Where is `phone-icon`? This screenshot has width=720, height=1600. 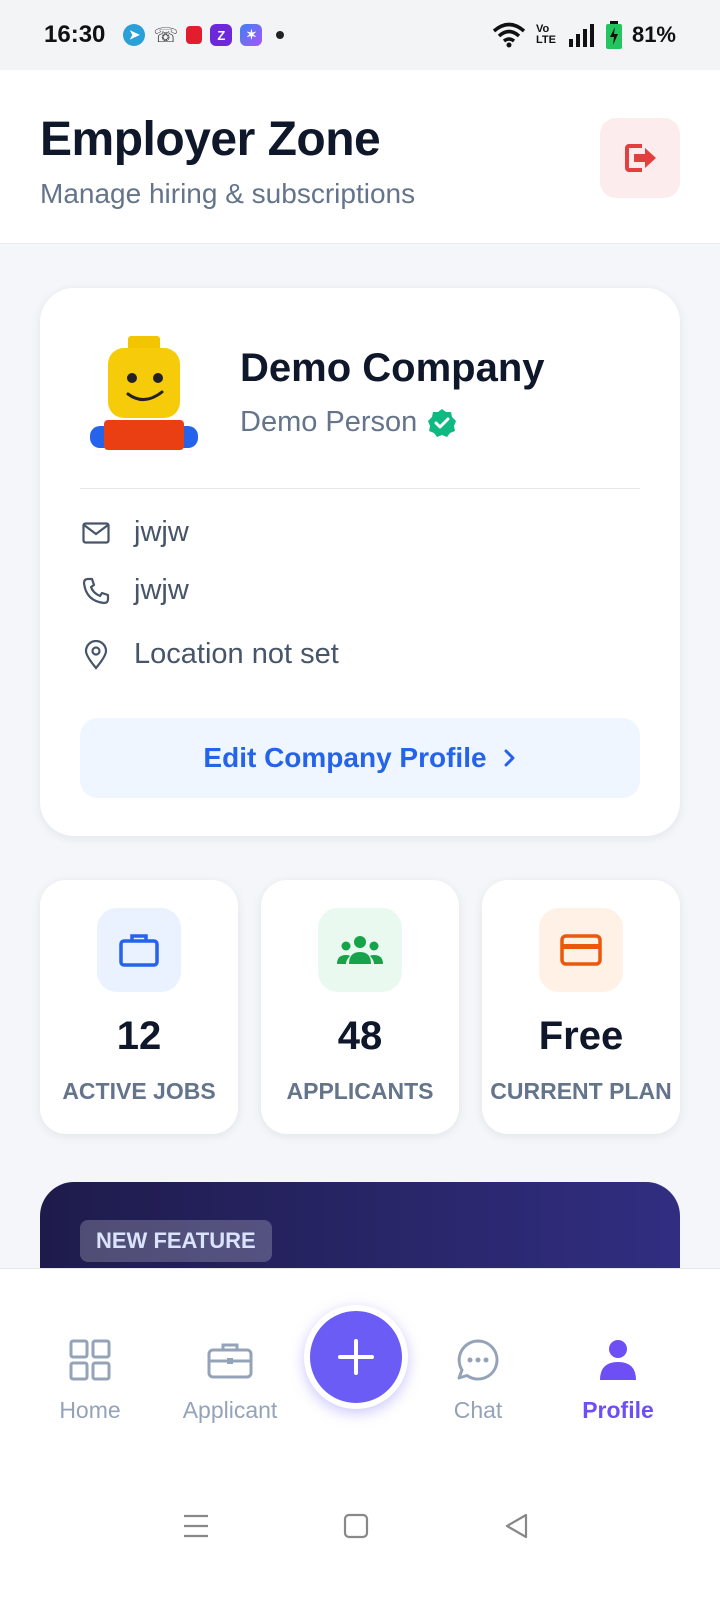
phone-icon is located at coordinates (96, 591).